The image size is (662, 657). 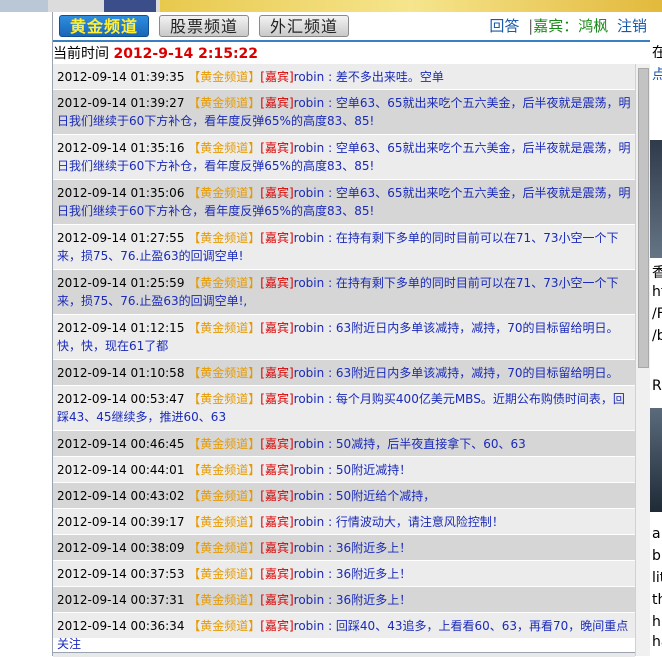 I want to click on message-time: 2012-09-14 01:10:58, so click(x=121, y=373).